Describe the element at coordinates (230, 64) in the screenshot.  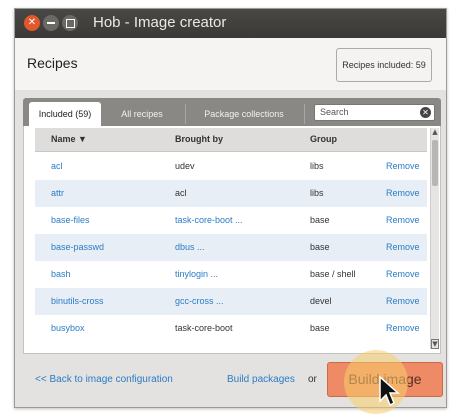
I see `page-header: Recipes Recipes included: 59` at that location.